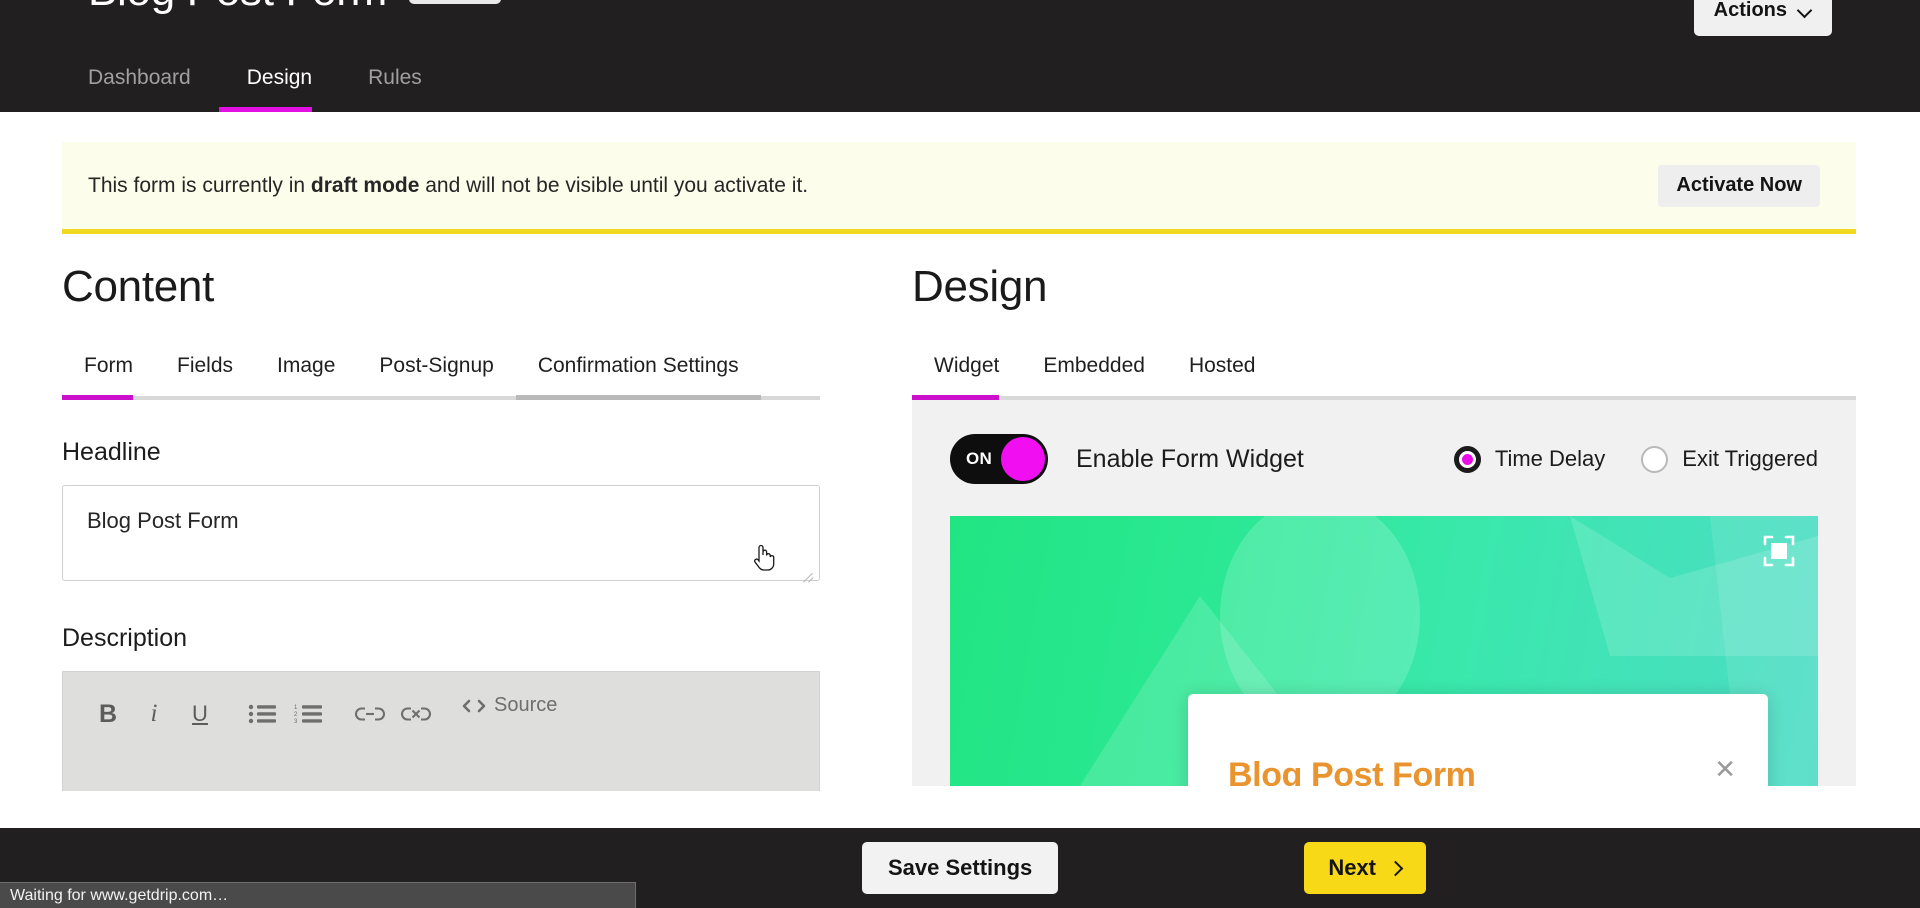 The width and height of the screenshot is (1920, 908). I want to click on preview-modal-card: Blog Post Form ✕, so click(1478, 740).